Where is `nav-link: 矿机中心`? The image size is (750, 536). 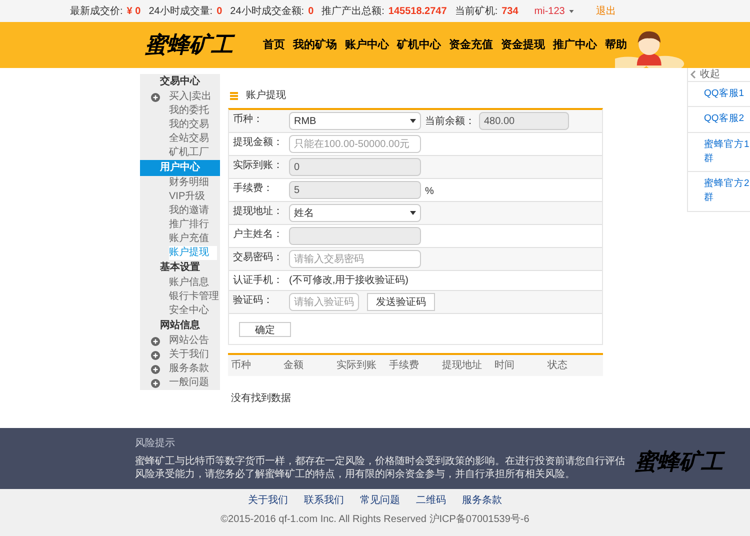 nav-link: 矿机中心 is located at coordinates (419, 45).